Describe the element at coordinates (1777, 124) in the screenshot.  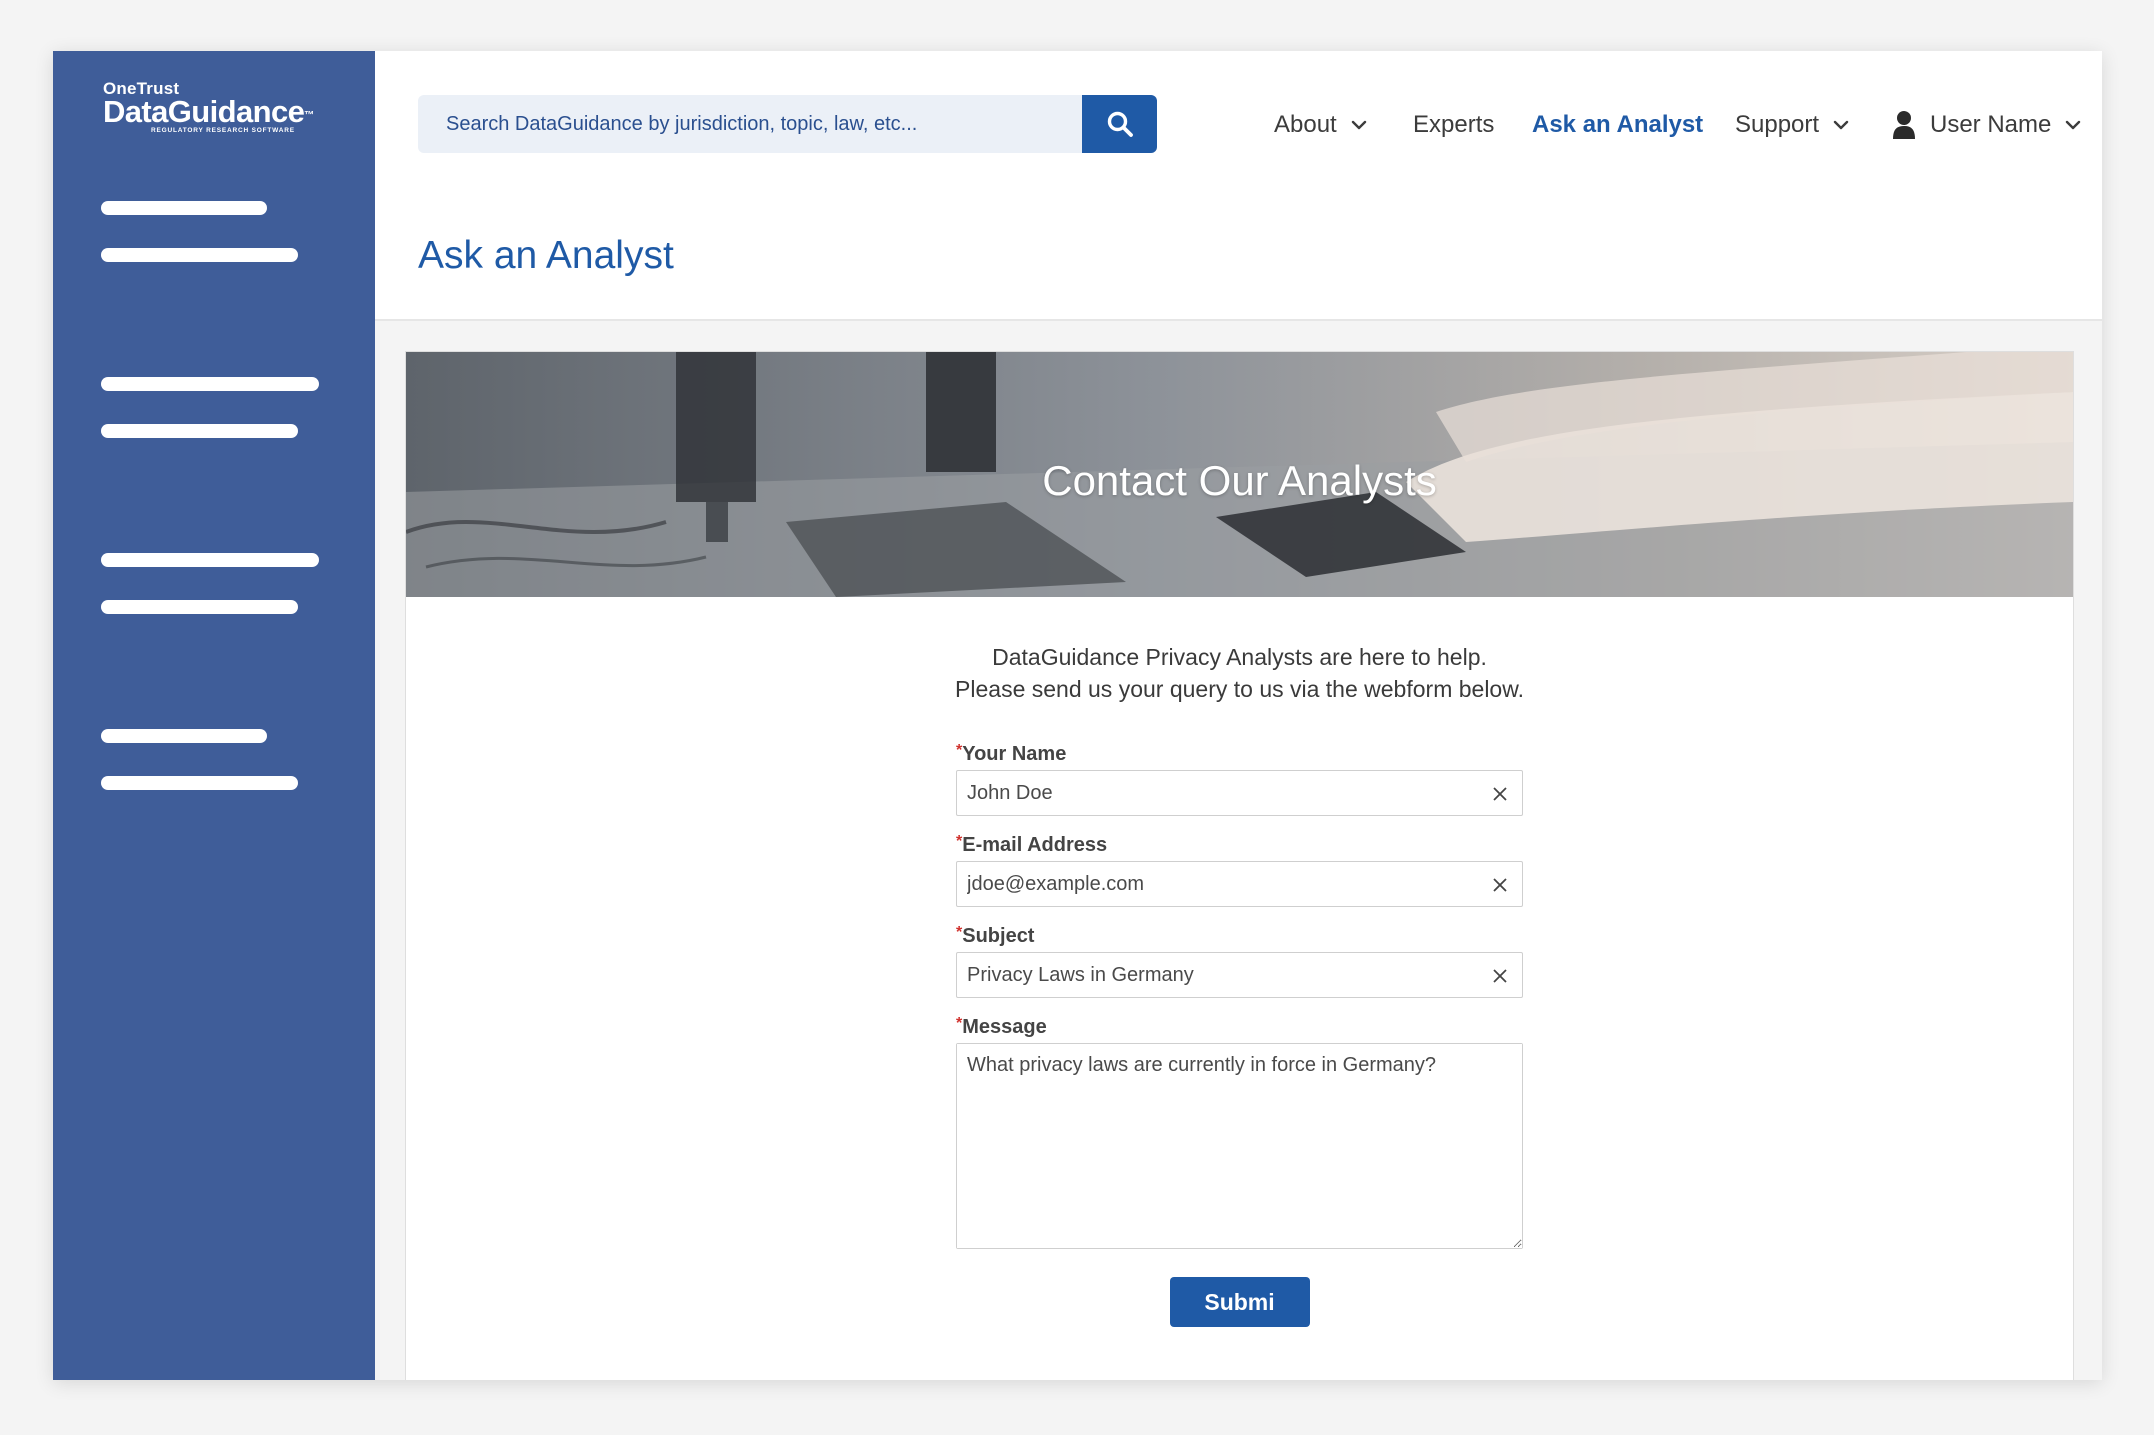
I see `nav-support-label: Support` at that location.